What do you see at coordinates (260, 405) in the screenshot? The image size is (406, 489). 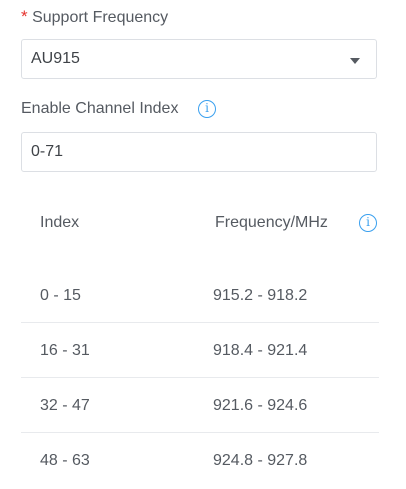 I see `table-row-frequency: 921.6 - 924.6` at bounding box center [260, 405].